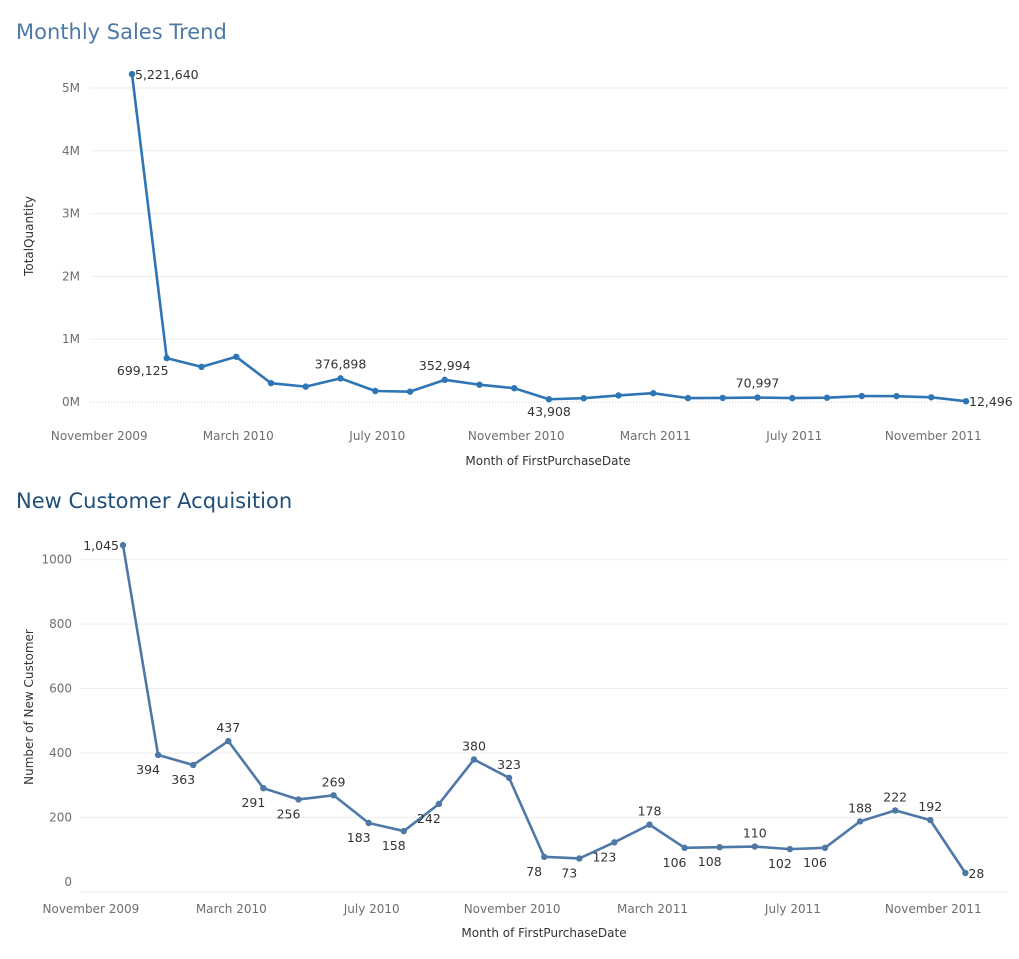  I want to click on x-tick-label: November 2011, so click(933, 909).